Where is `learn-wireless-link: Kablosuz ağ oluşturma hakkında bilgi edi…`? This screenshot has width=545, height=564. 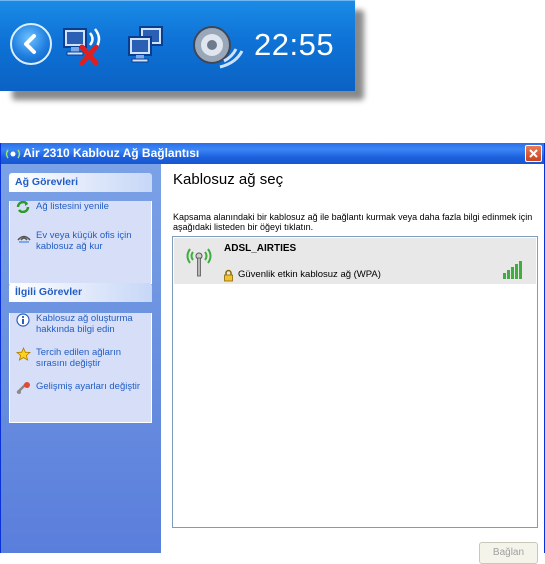 learn-wireless-link: Kablosuz ağ oluşturma hakkında bilgi edi… is located at coordinates (80, 324).